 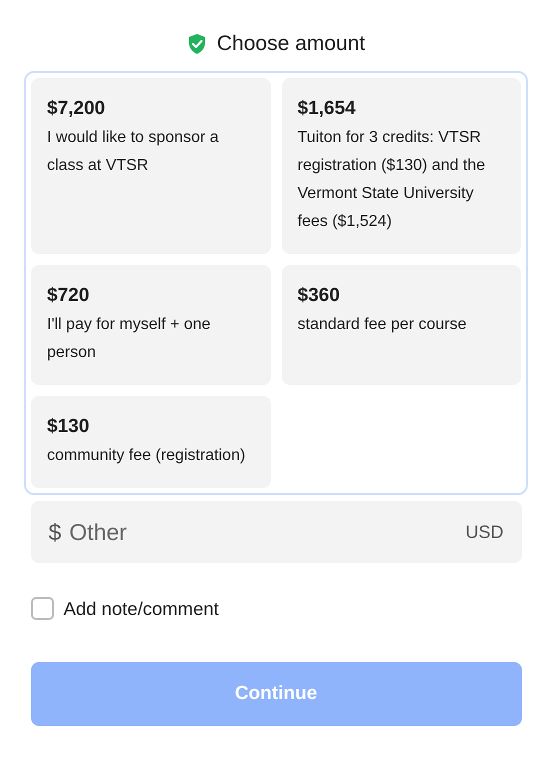 I want to click on amount-option-card: $130 community fee (registration), so click(x=150, y=442).